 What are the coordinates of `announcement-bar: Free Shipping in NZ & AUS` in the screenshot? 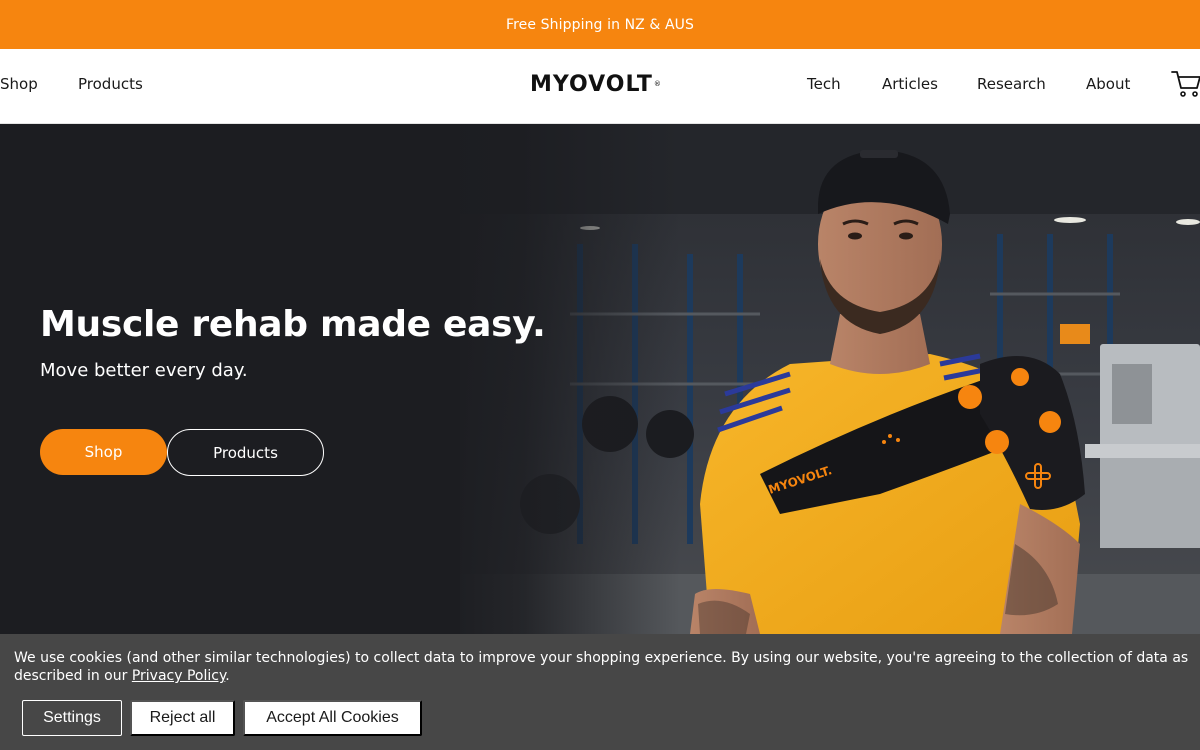 It's located at (600, 24).